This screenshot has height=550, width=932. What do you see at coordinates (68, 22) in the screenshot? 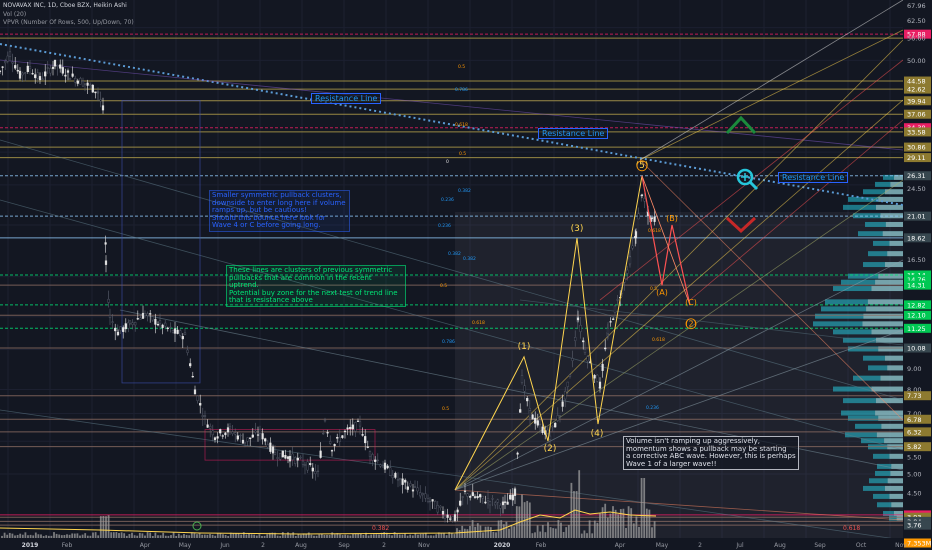
I see `vpvr-indicator-label: VPVR (Number Of Rows, 500, Up/Down, 70)` at bounding box center [68, 22].